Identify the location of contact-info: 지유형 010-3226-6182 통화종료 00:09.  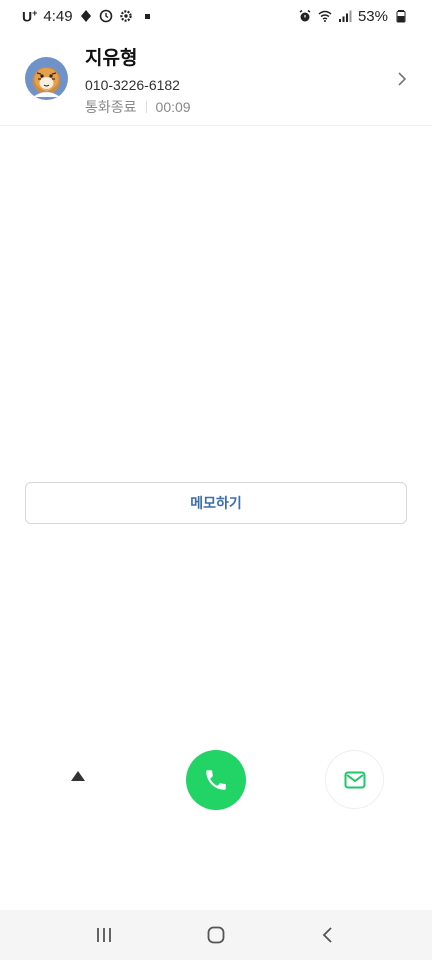
(138, 80).